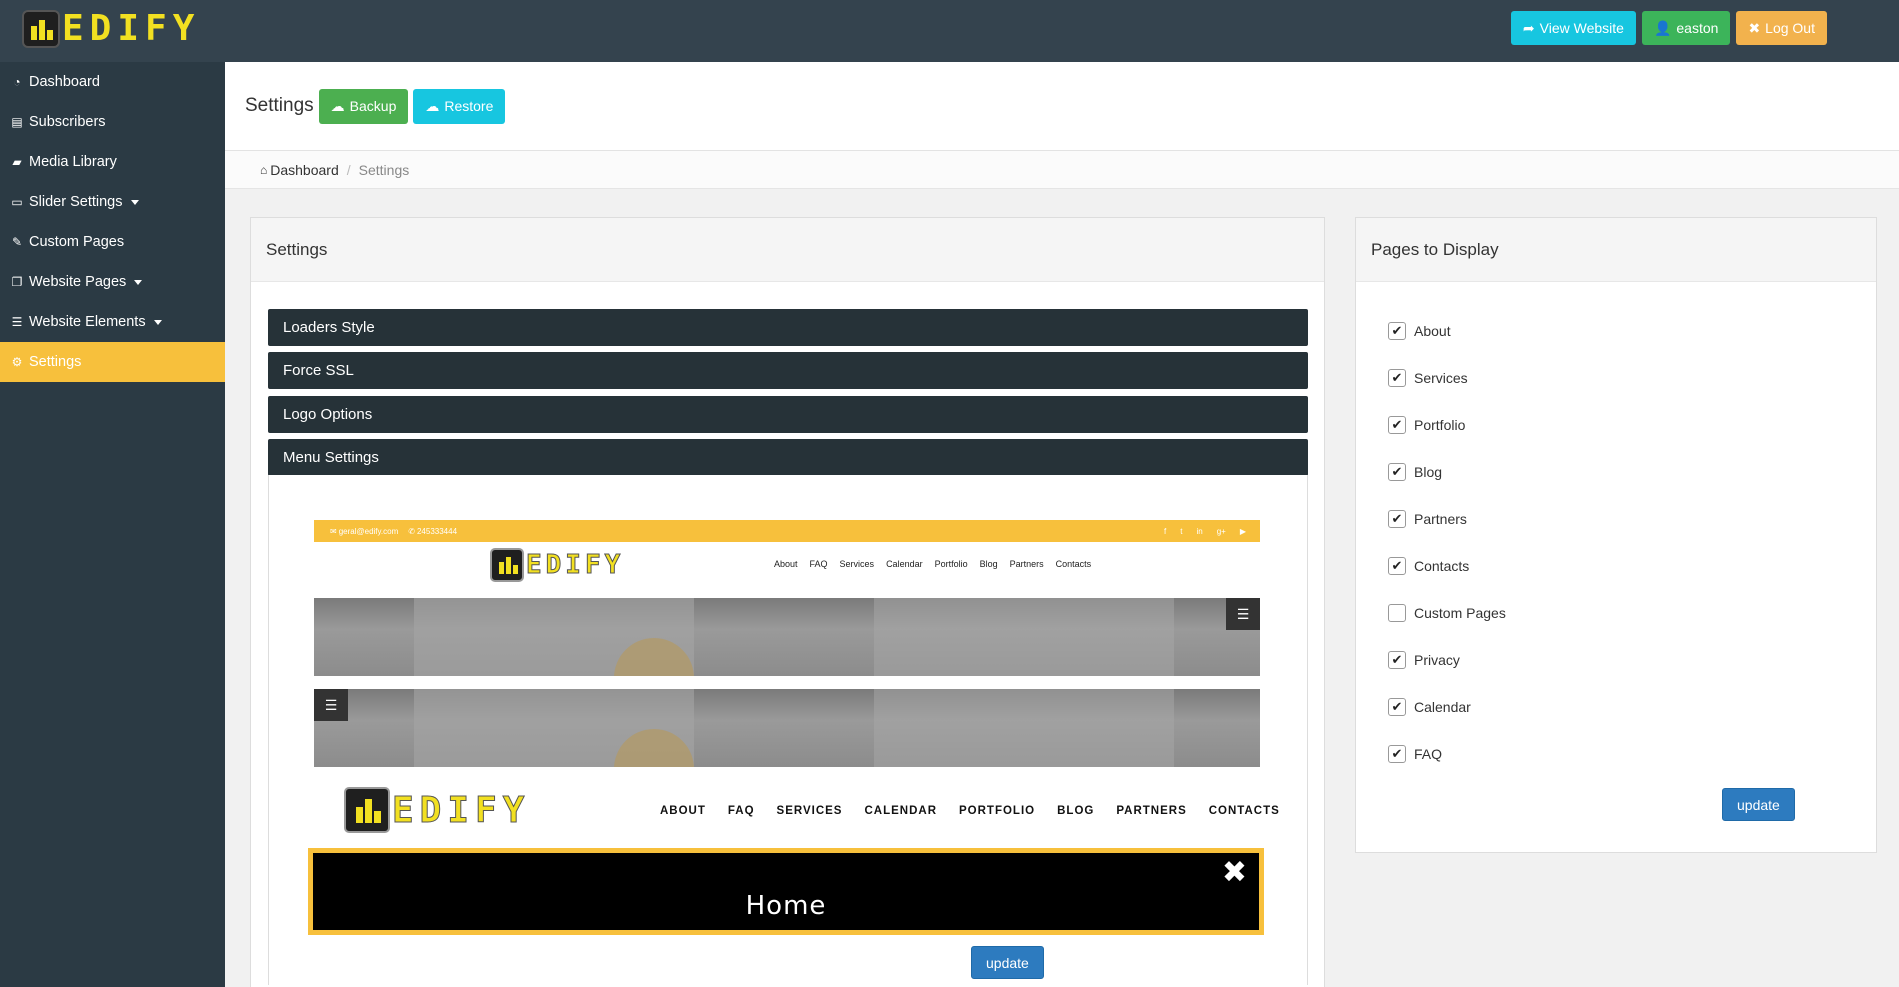  Describe the element at coordinates (17, 322) in the screenshot. I see `bars-icon: ☰` at that location.